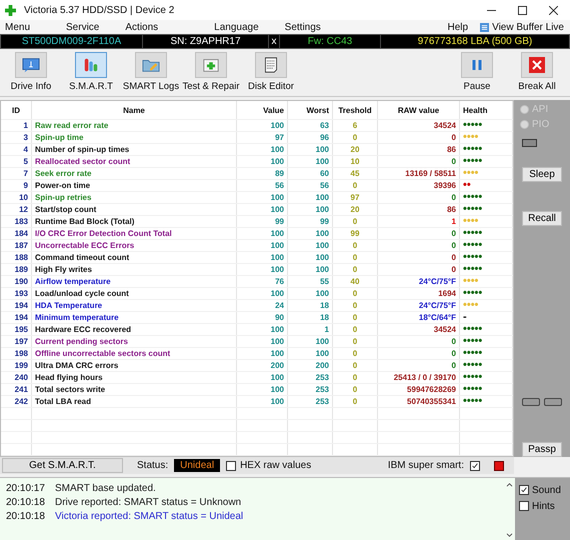 The image size is (570, 540). Describe the element at coordinates (17, 27) in the screenshot. I see `menu-item: Menu` at that location.